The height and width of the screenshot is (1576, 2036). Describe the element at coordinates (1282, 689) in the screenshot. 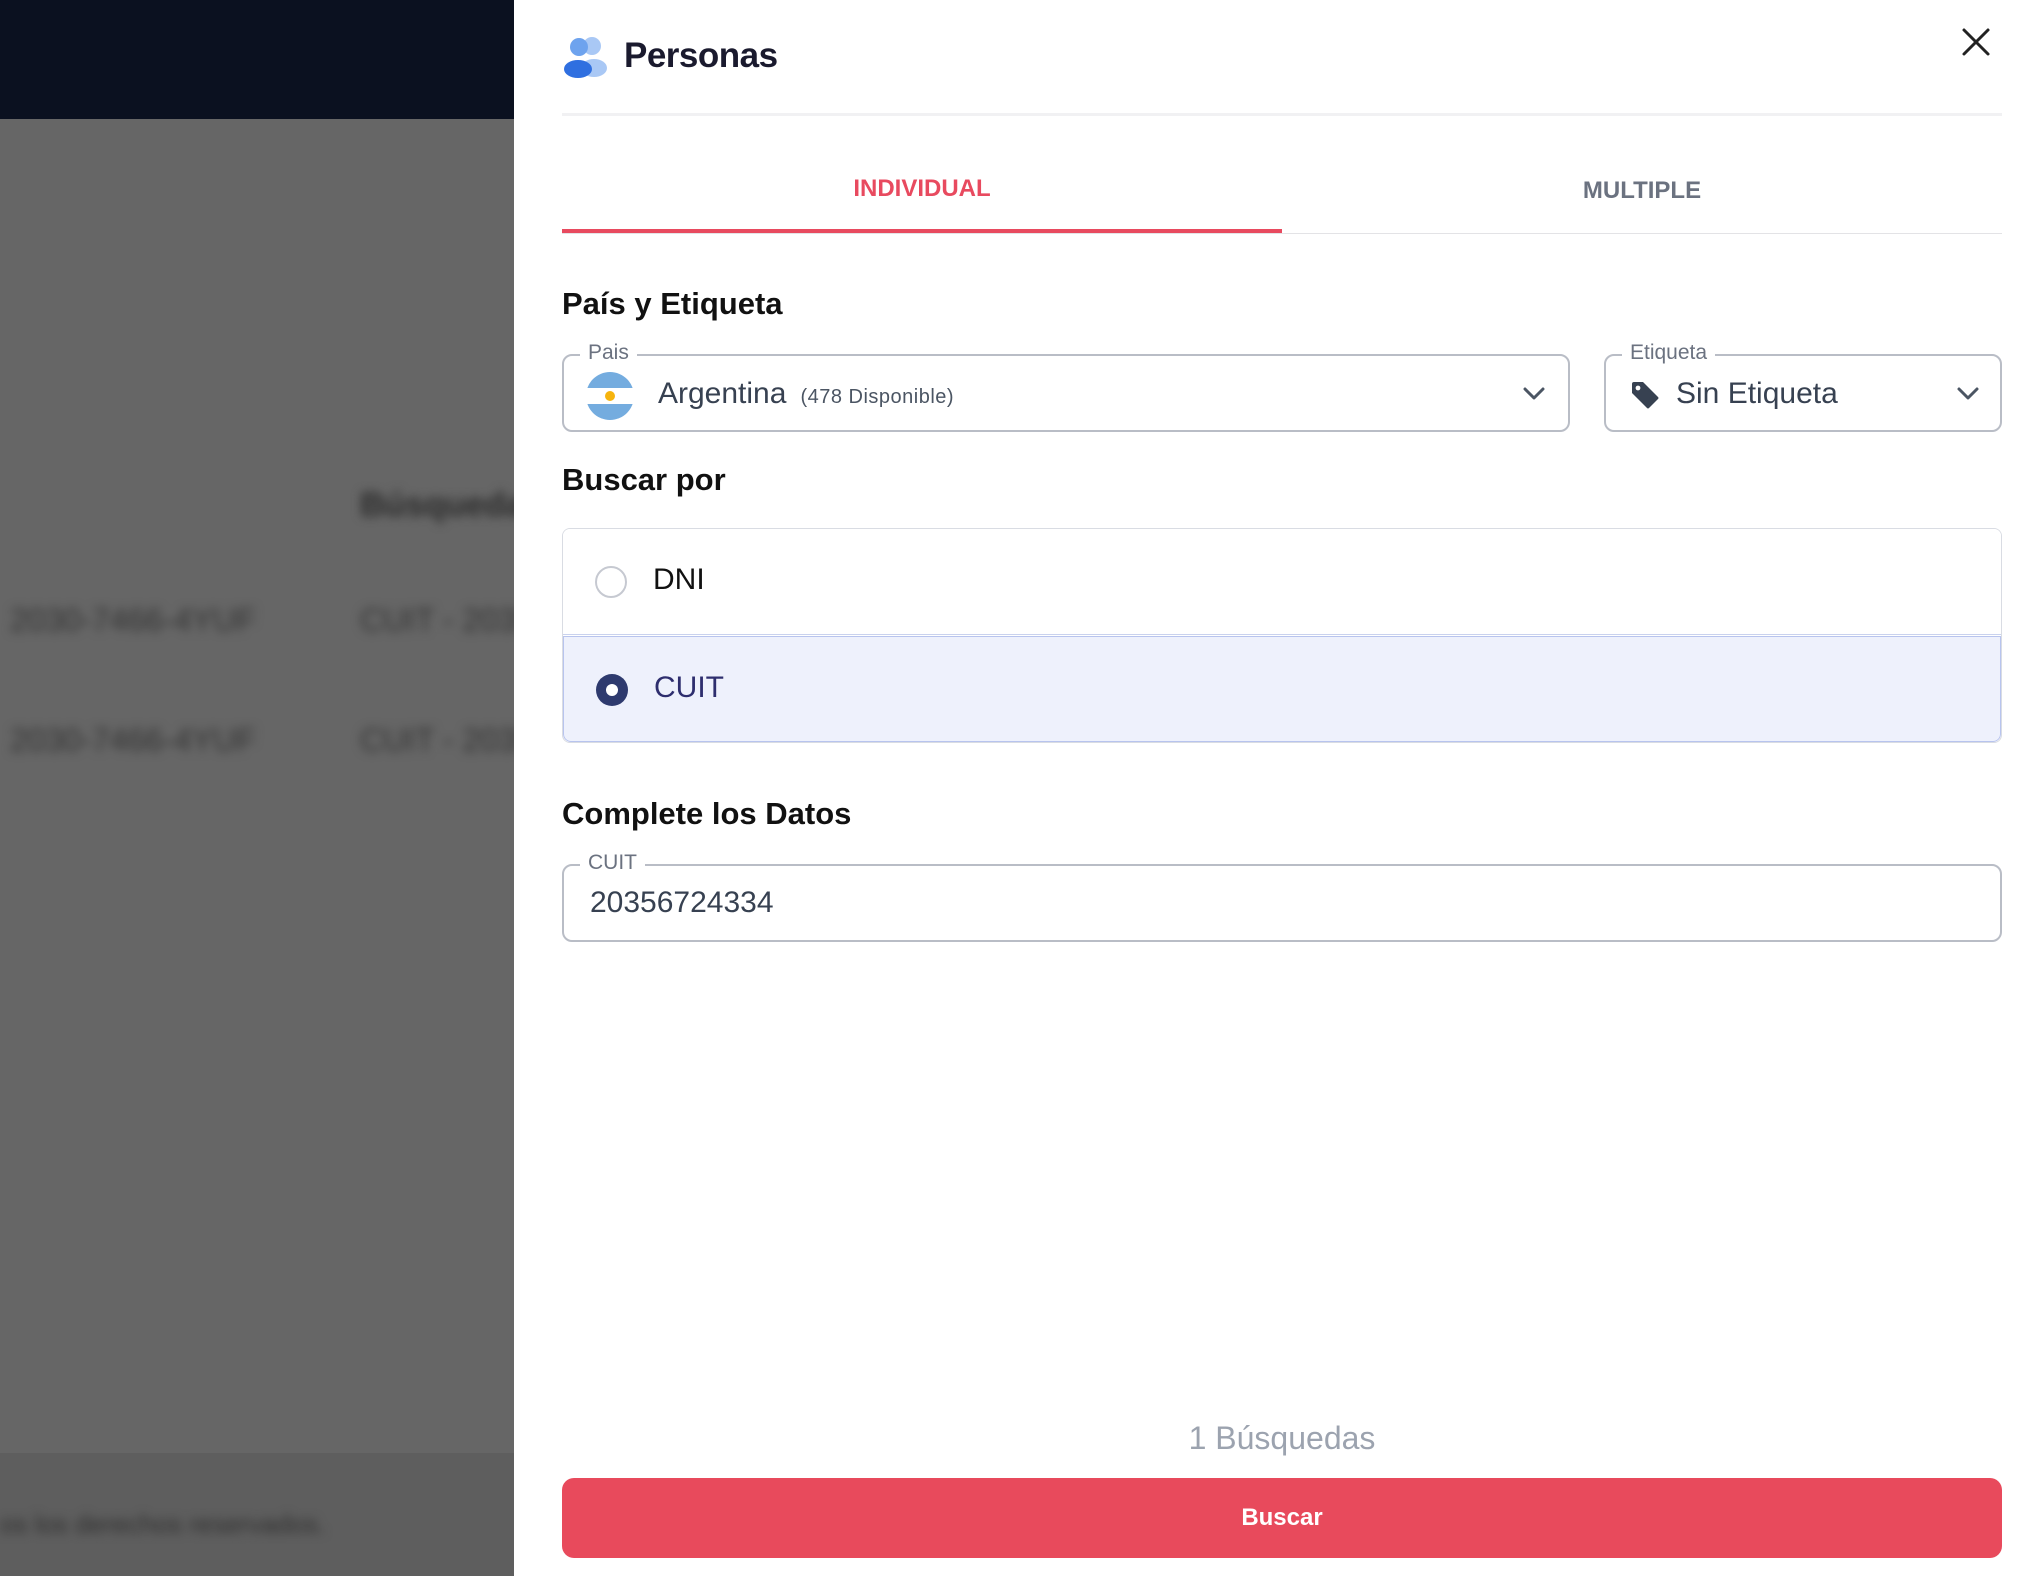

I see `radio-option-cuit: CUIT` at that location.